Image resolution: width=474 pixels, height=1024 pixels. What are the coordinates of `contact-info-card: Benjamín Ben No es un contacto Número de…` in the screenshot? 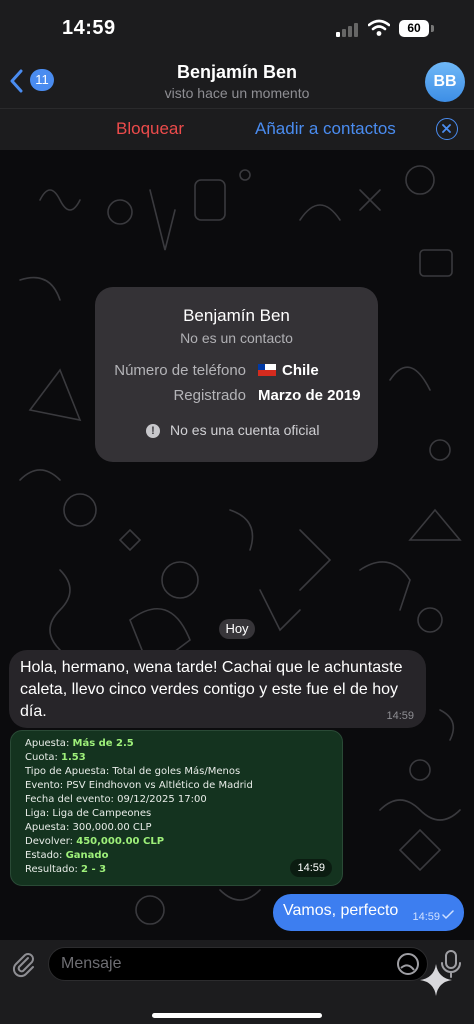 It's located at (236, 374).